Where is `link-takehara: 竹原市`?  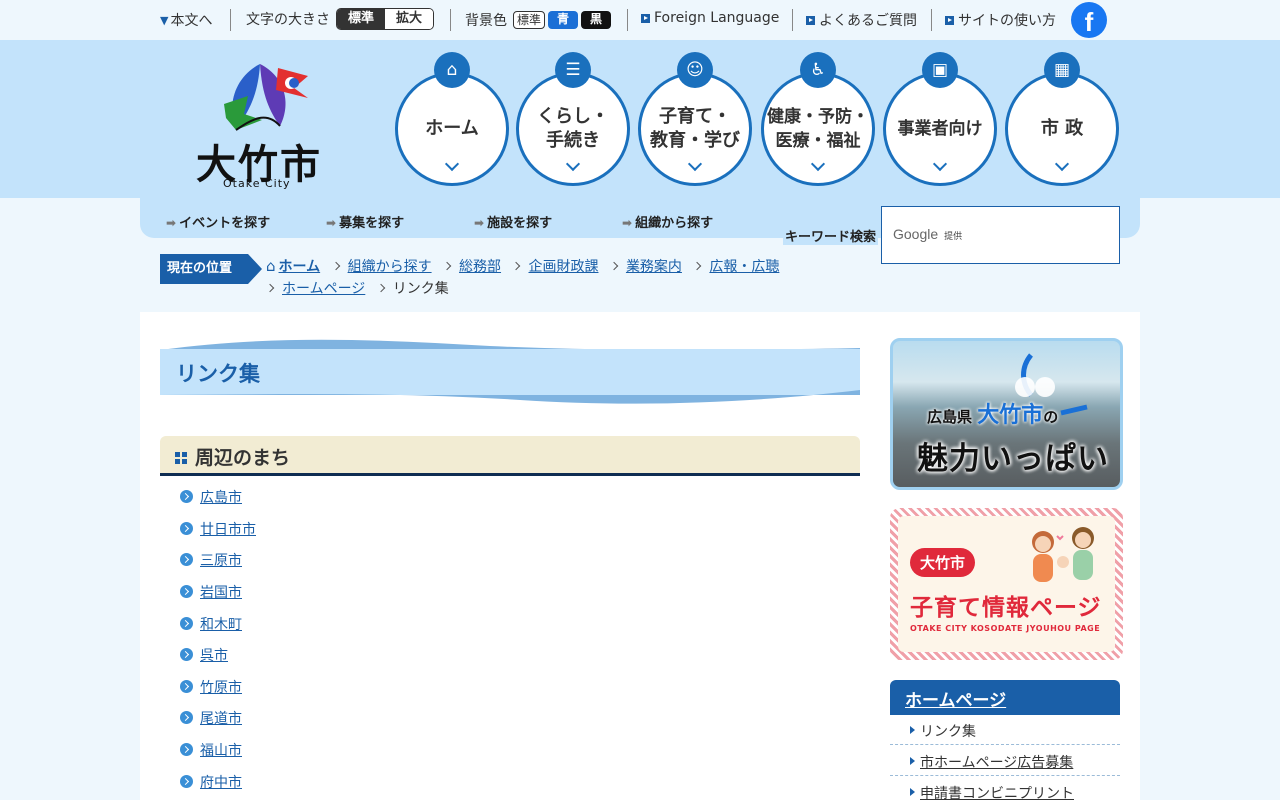
link-takehara: 竹原市 is located at coordinates (221, 688).